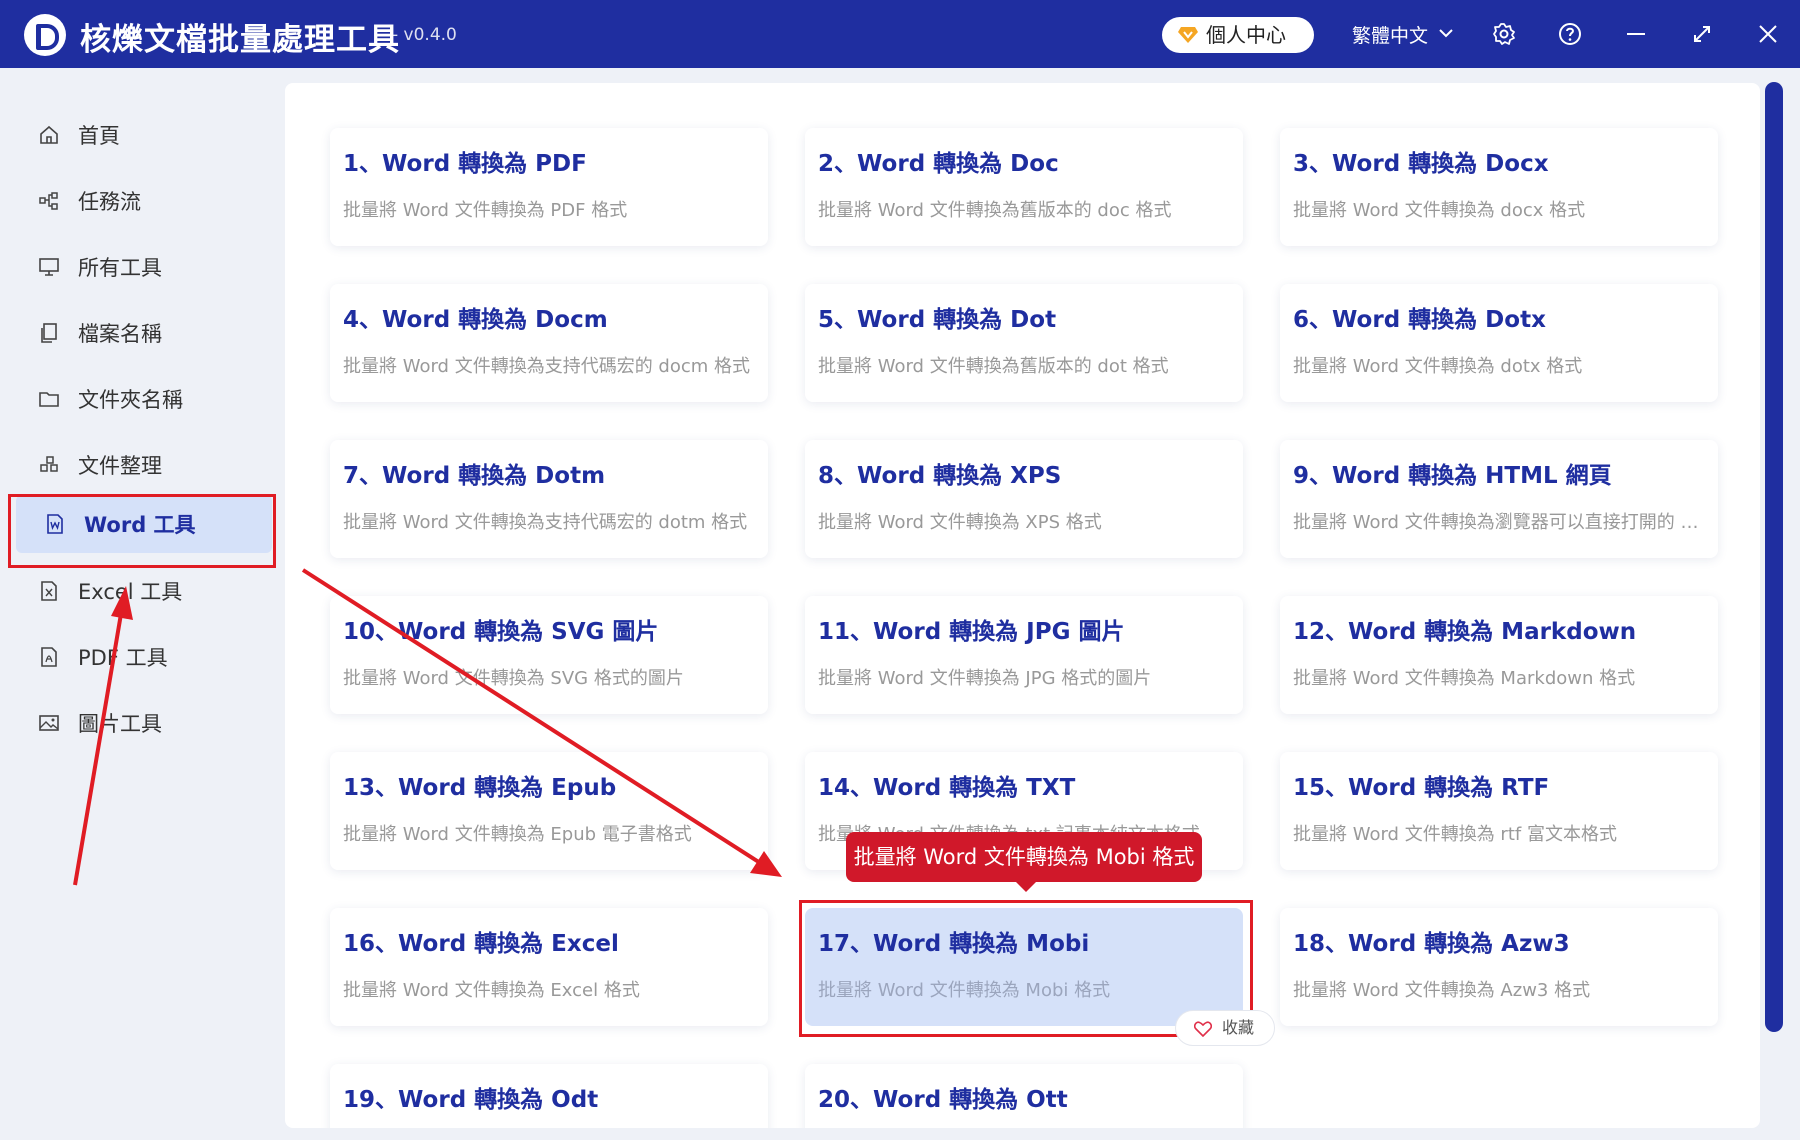  What do you see at coordinates (142, 531) in the screenshot?
I see `highlight-frame-sidebar` at bounding box center [142, 531].